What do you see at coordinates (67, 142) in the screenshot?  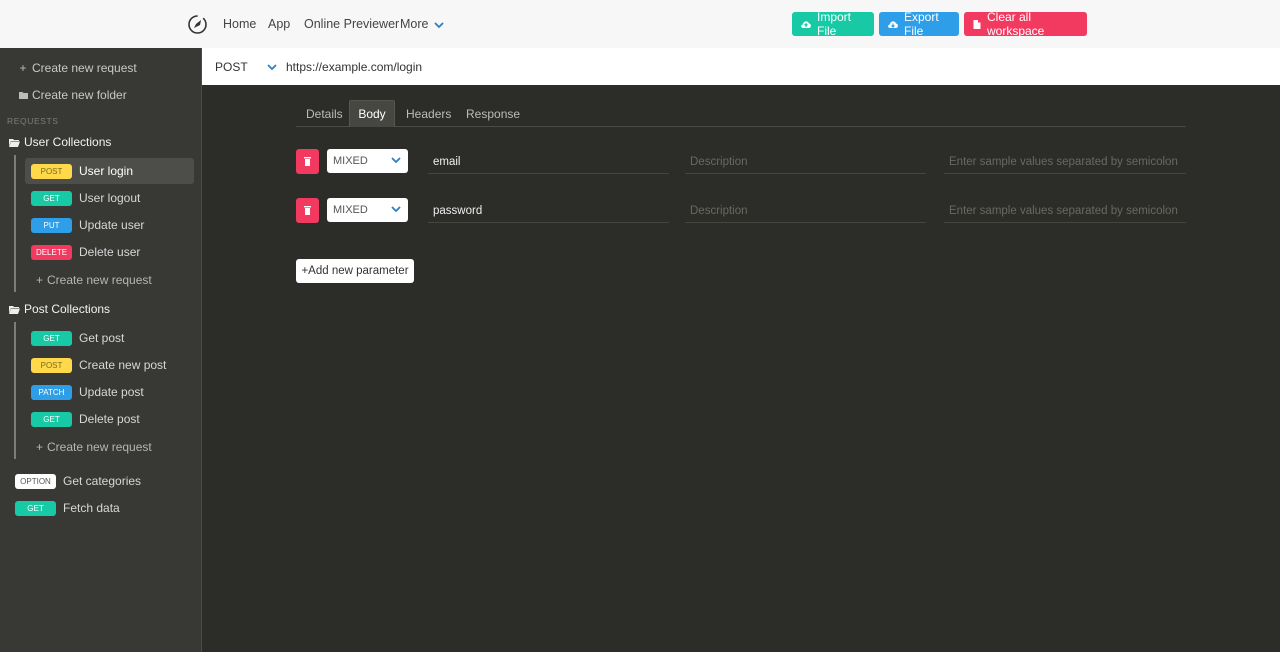 I see `collection-title: User Collections` at bounding box center [67, 142].